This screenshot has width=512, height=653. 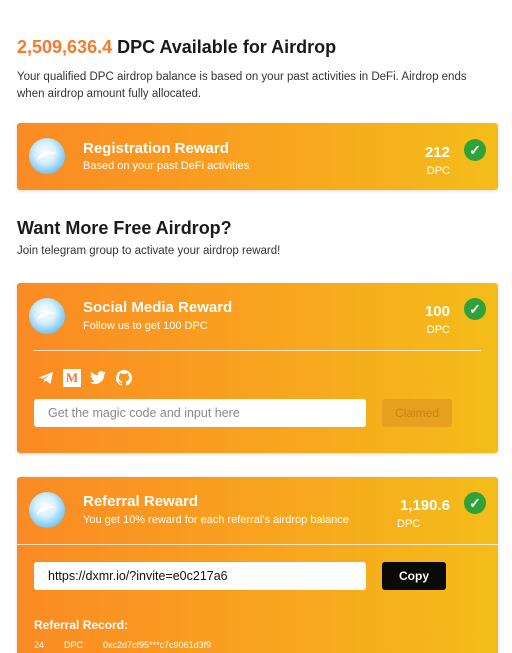 What do you see at coordinates (424, 505) in the screenshot?
I see `referral-reward-amount: 1,190.6` at bounding box center [424, 505].